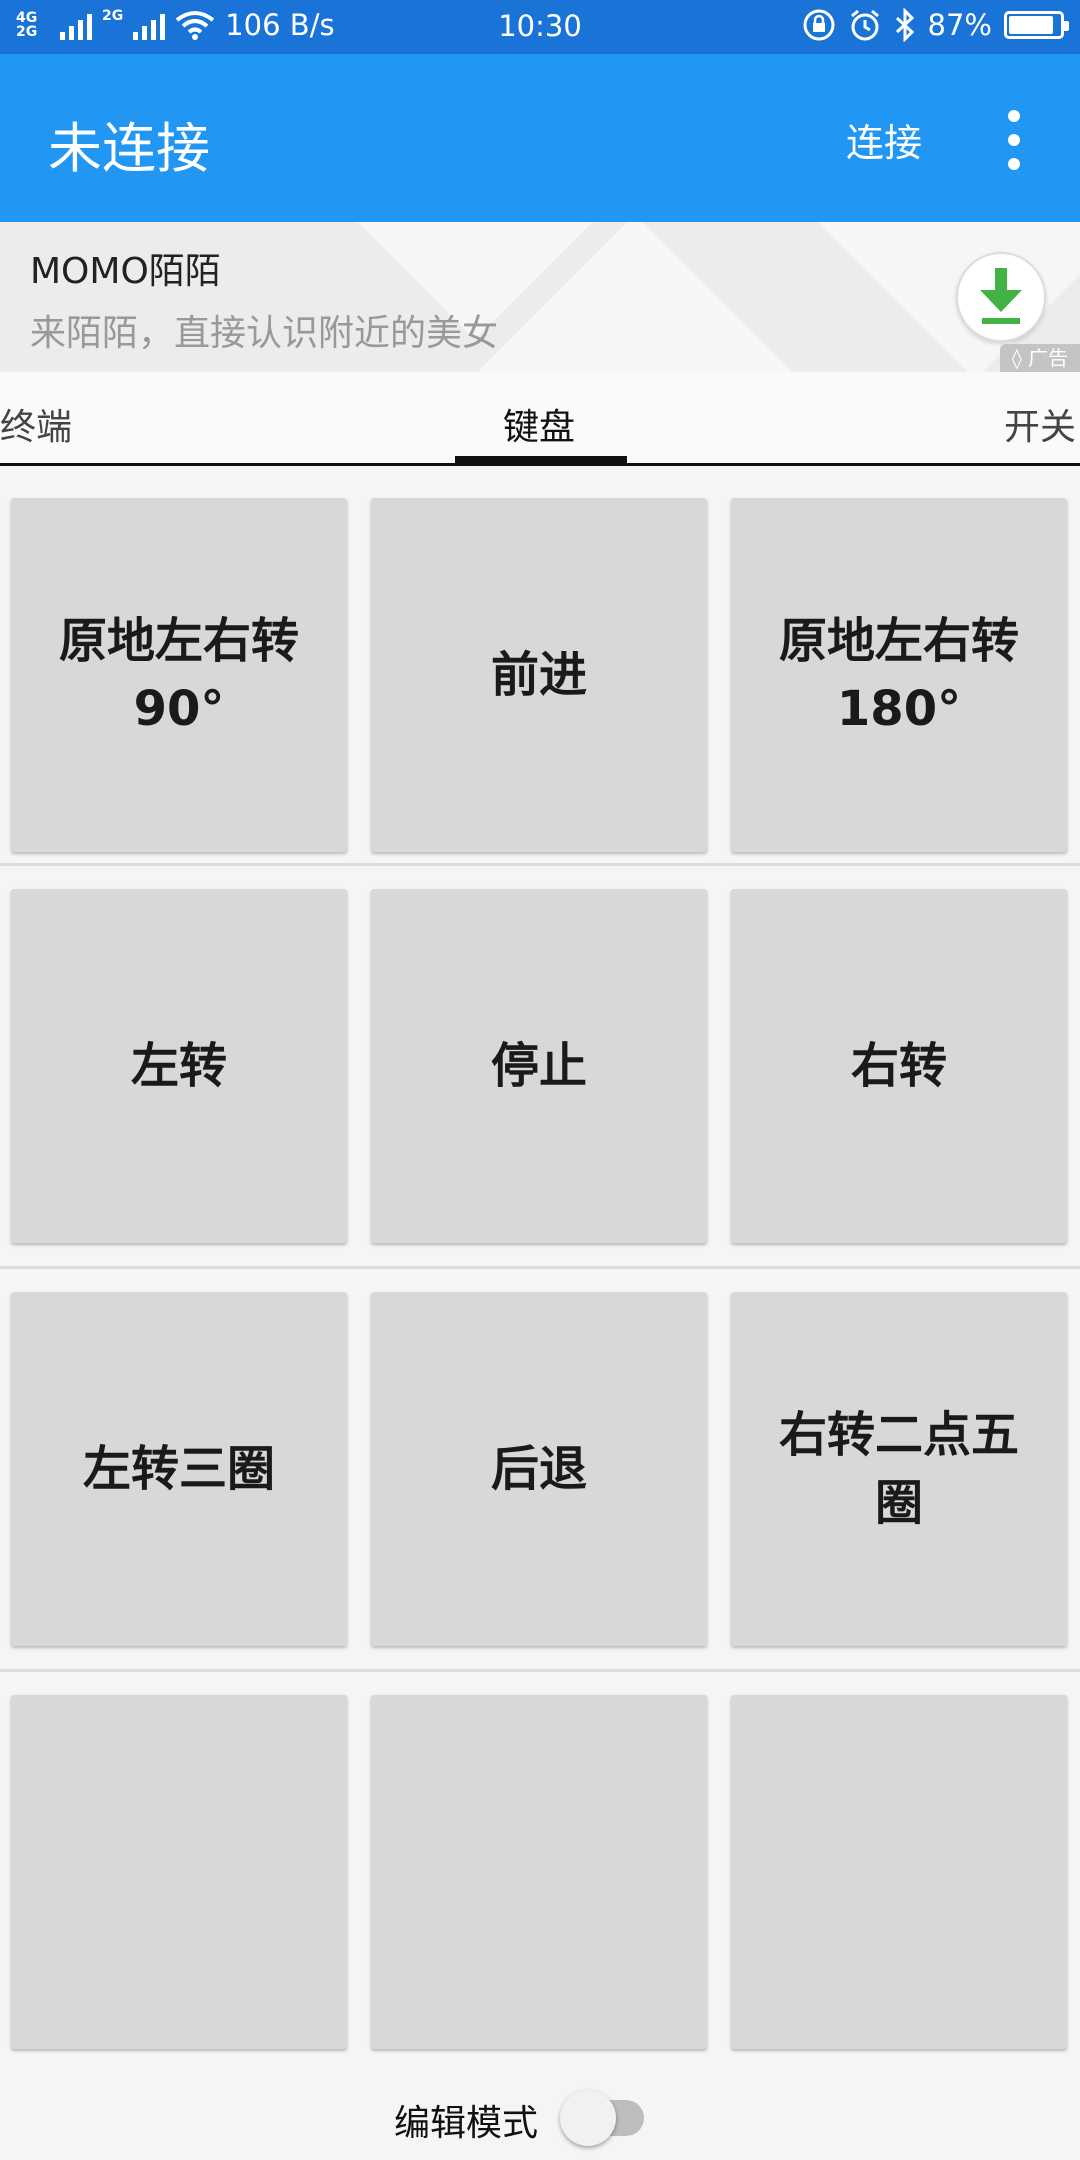 This screenshot has height=2160, width=1080. I want to click on key-button: 原地左右转 90°, so click(179, 675).